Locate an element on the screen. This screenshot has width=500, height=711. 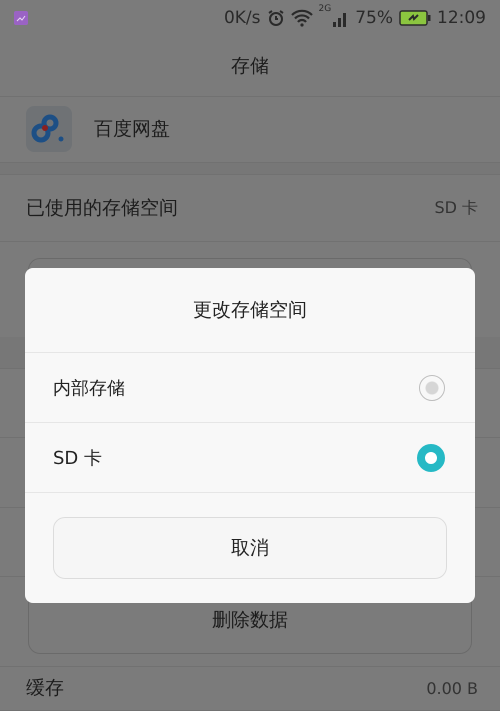
storage-used-value: SD 卡 is located at coordinates (456, 208).